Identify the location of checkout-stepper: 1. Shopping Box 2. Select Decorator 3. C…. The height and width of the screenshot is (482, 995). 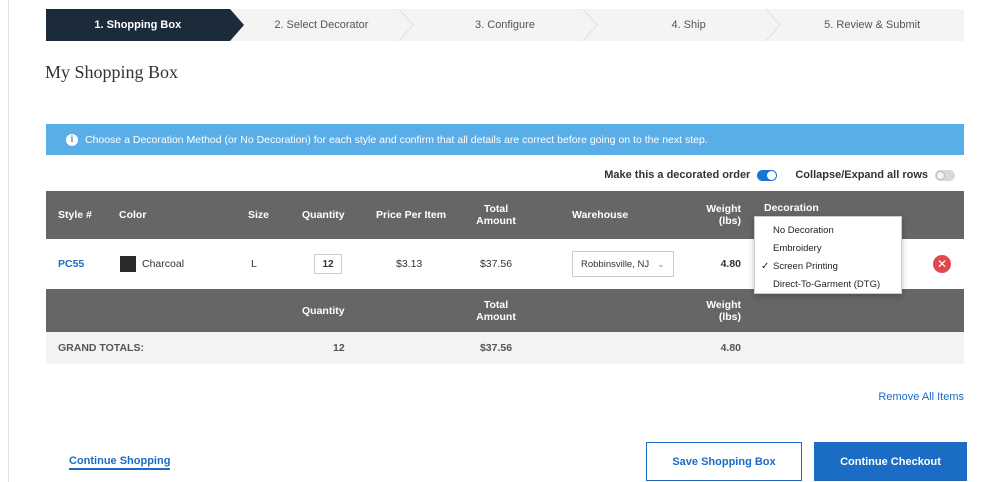
(505, 25).